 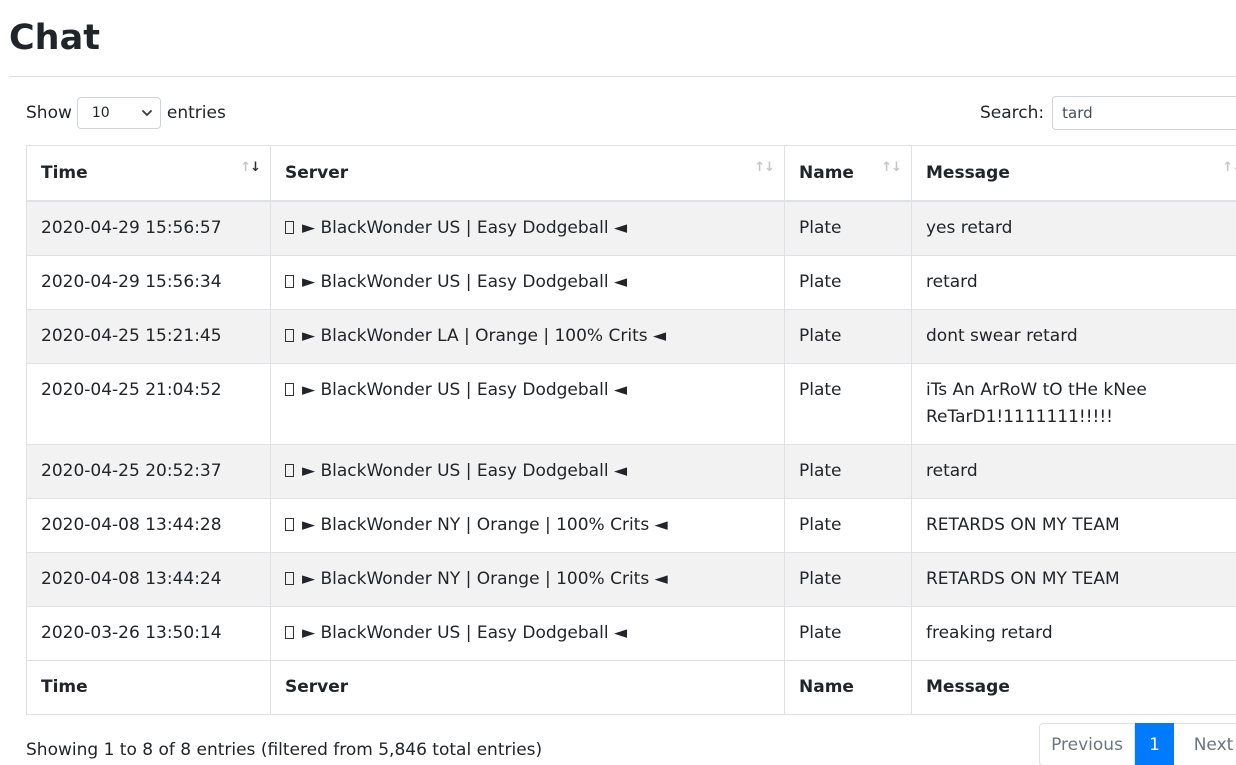 I want to click on time-cell: 2020-04-25 15:21:45, so click(x=148, y=336).